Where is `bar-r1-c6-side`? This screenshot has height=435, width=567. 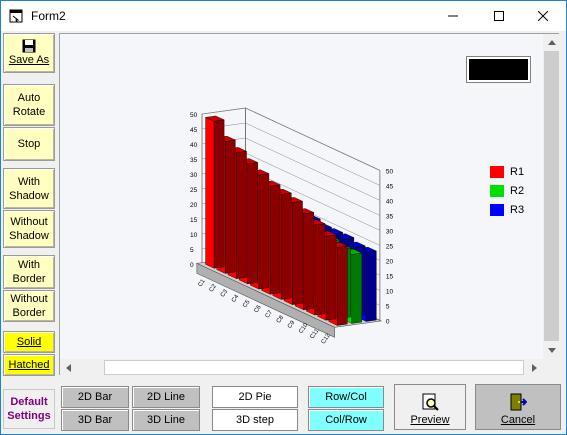
bar-r1-c6-side is located at coordinates (275, 239).